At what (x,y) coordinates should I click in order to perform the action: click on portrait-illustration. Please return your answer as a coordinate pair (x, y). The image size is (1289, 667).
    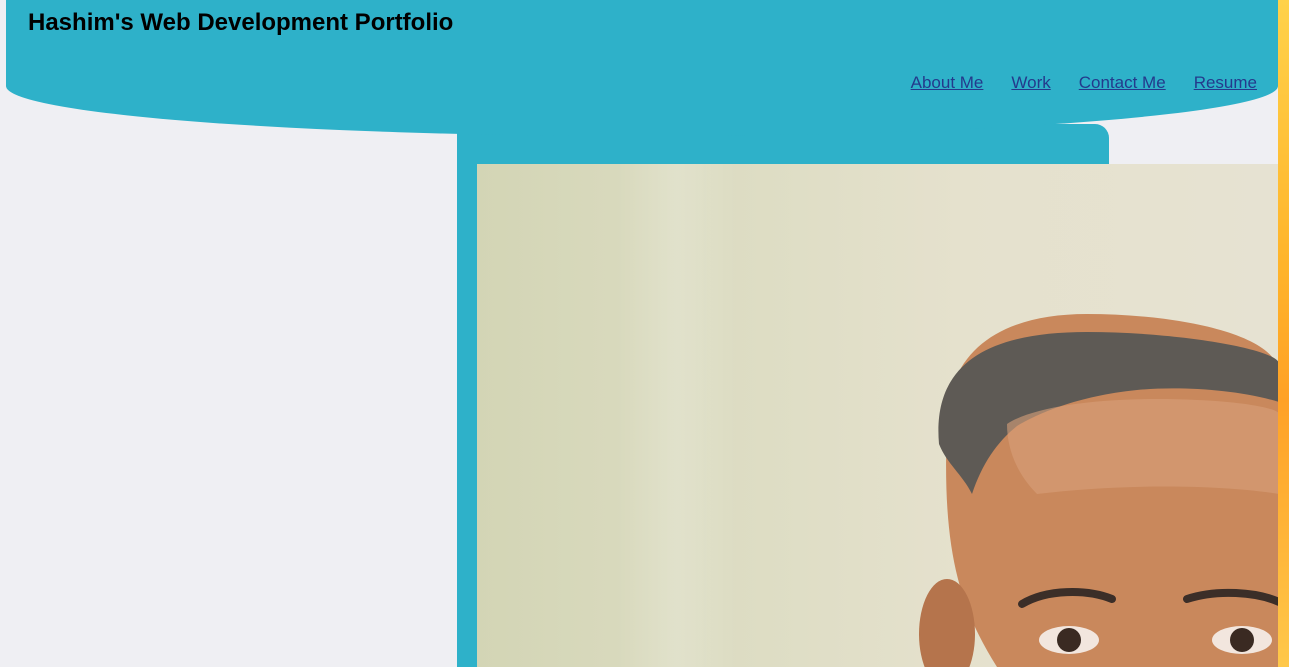
    Looking at the image, I should click on (1099, 490).